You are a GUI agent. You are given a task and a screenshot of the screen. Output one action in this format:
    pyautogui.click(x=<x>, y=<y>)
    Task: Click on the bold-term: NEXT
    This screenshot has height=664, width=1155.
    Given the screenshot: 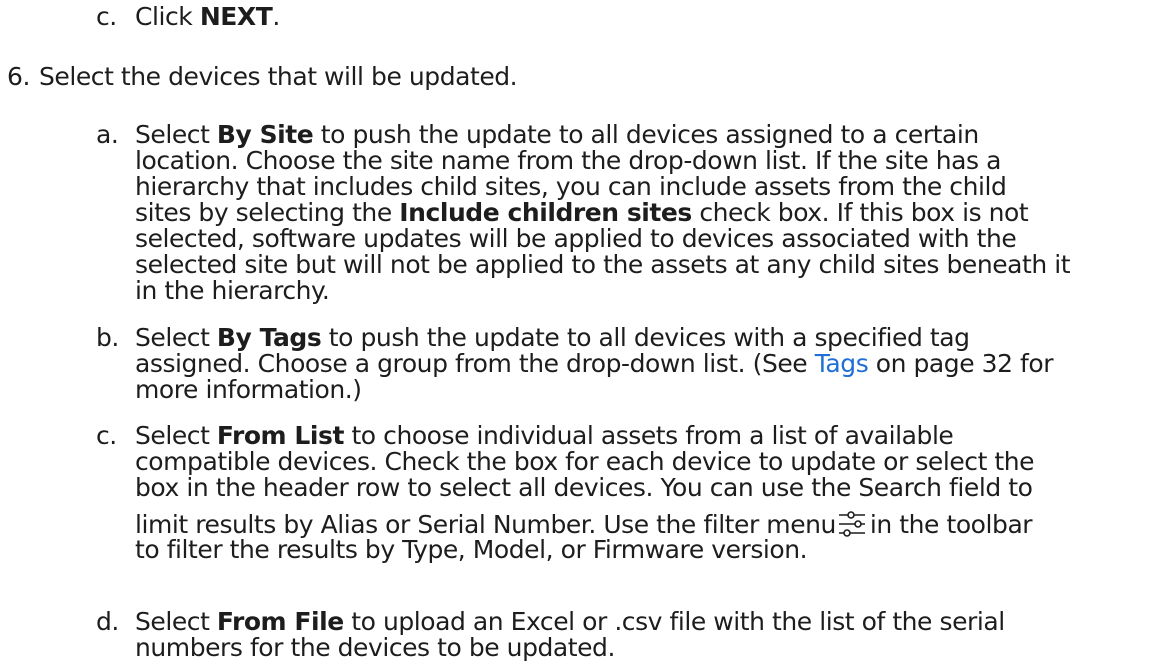 What is the action you would take?
    pyautogui.click(x=236, y=16)
    